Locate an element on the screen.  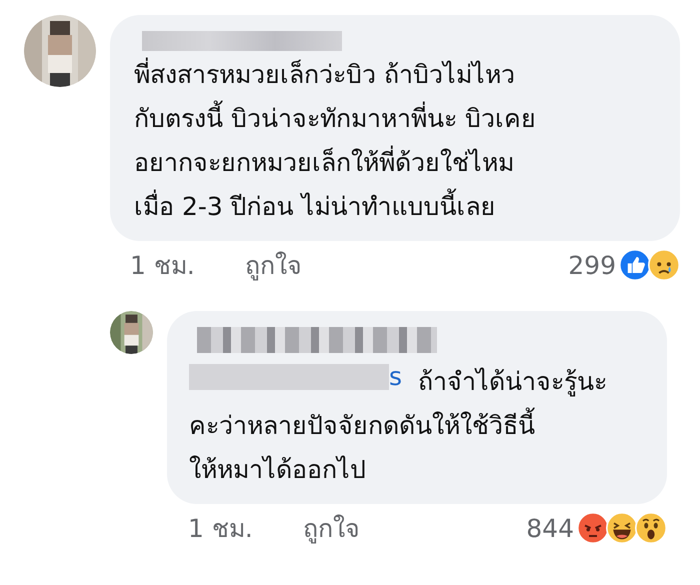
reaction-count: 844 is located at coordinates (550, 528).